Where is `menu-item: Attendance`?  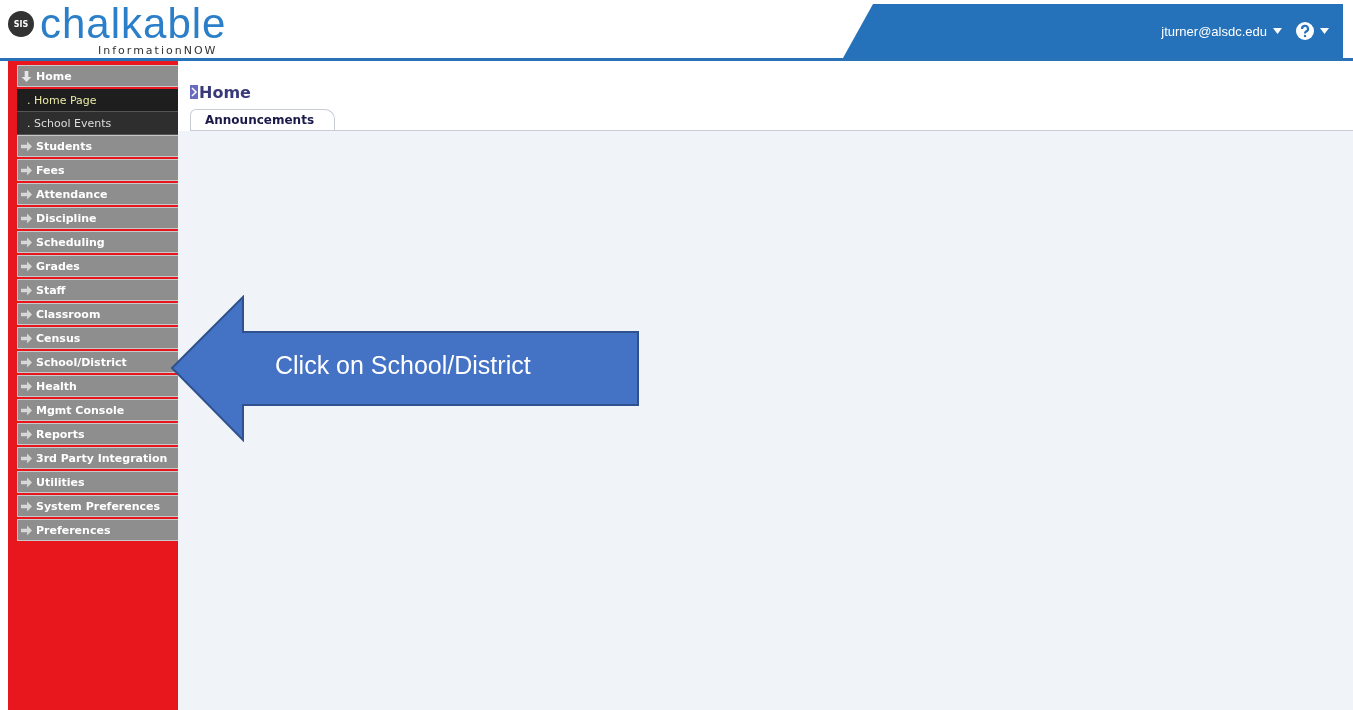 menu-item: Attendance is located at coordinates (98, 194).